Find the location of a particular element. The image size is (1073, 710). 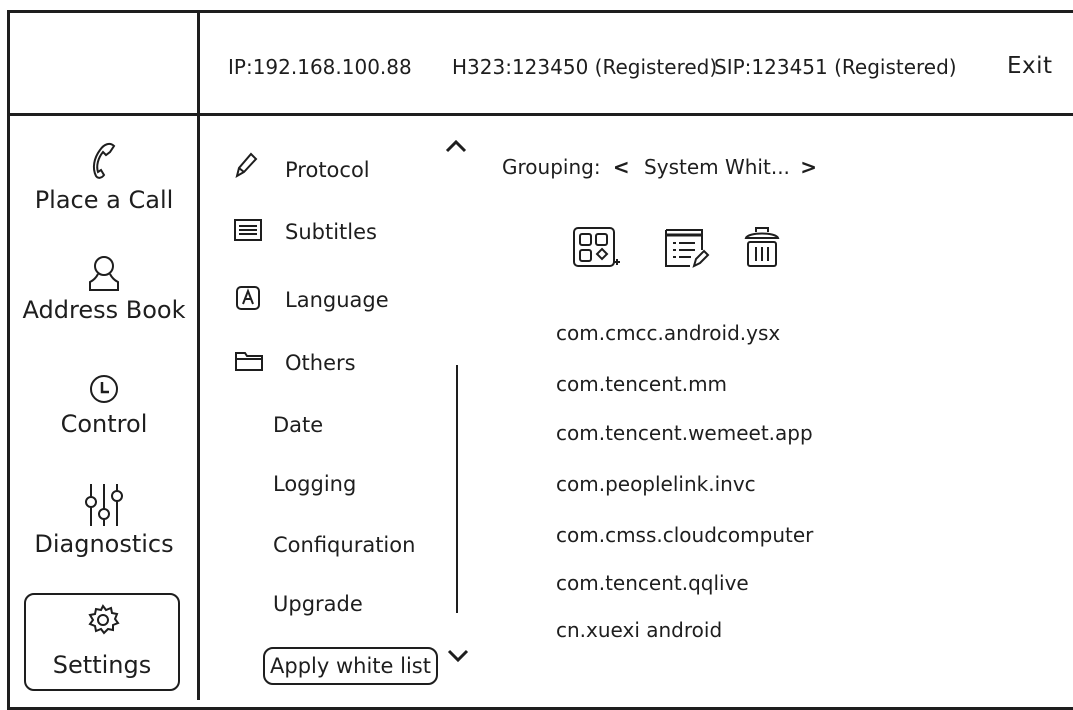

sip-status: SIP:123451 (Registered) is located at coordinates (835, 67).